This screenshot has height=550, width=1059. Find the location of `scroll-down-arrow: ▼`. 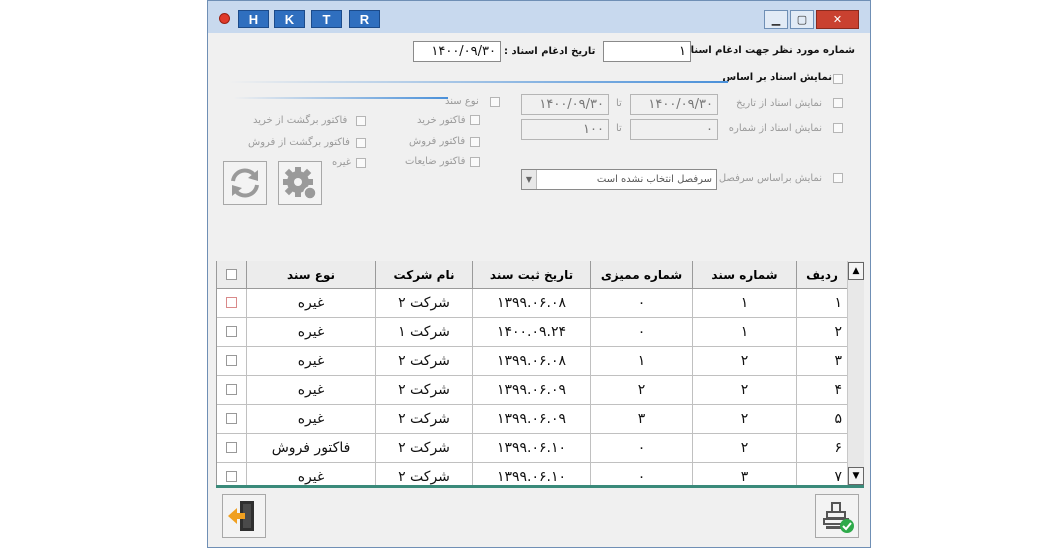

scroll-down-arrow: ▼ is located at coordinates (856, 476).